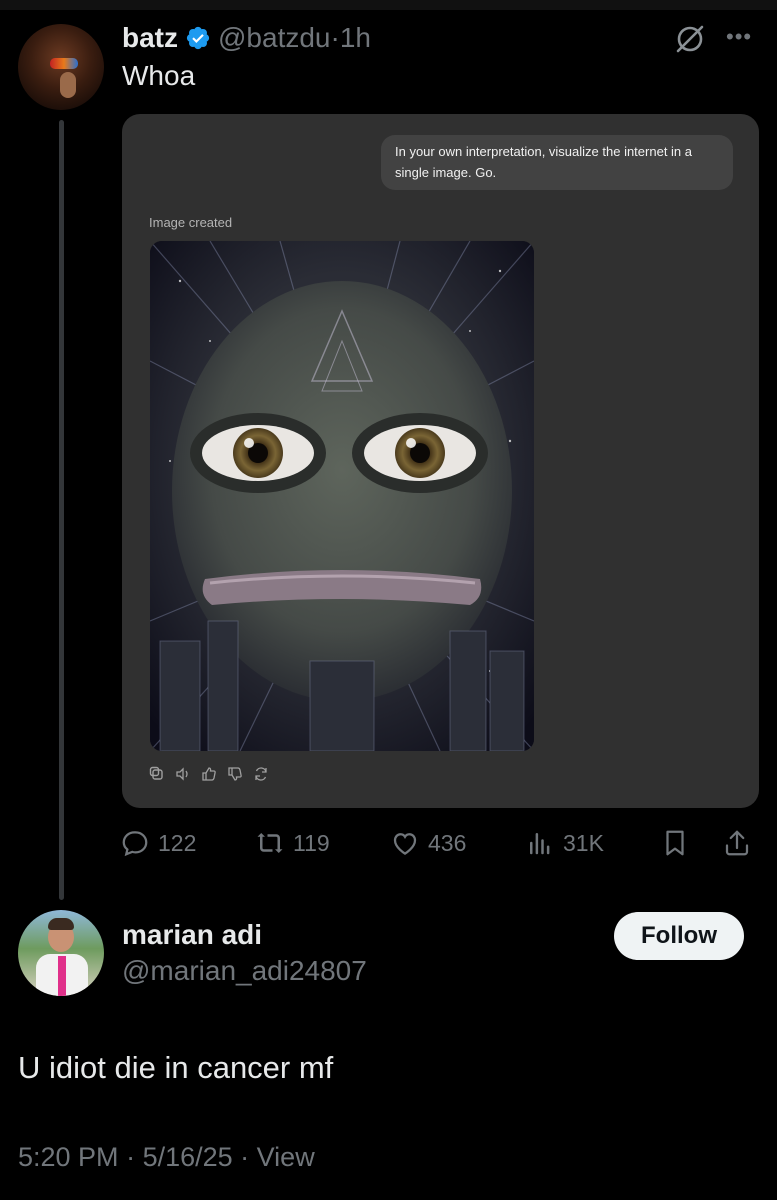 The width and height of the screenshot is (777, 1200). What do you see at coordinates (274, 38) in the screenshot?
I see `author-handle: @batzdu` at bounding box center [274, 38].